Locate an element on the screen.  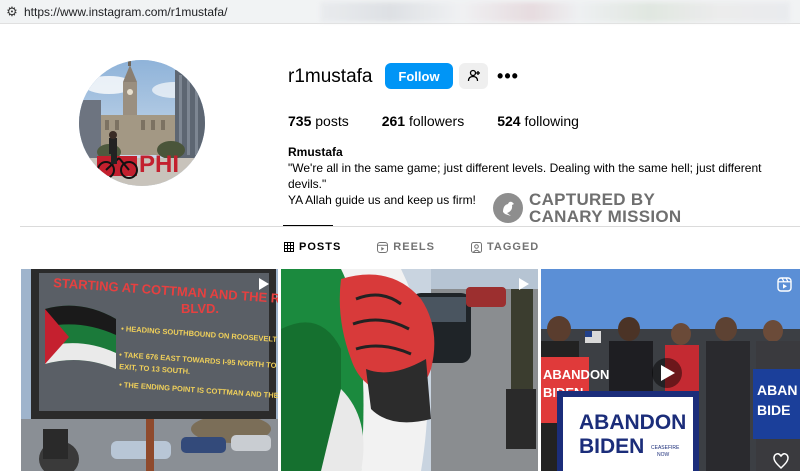
posts-label: posts is located at coordinates (332, 121).